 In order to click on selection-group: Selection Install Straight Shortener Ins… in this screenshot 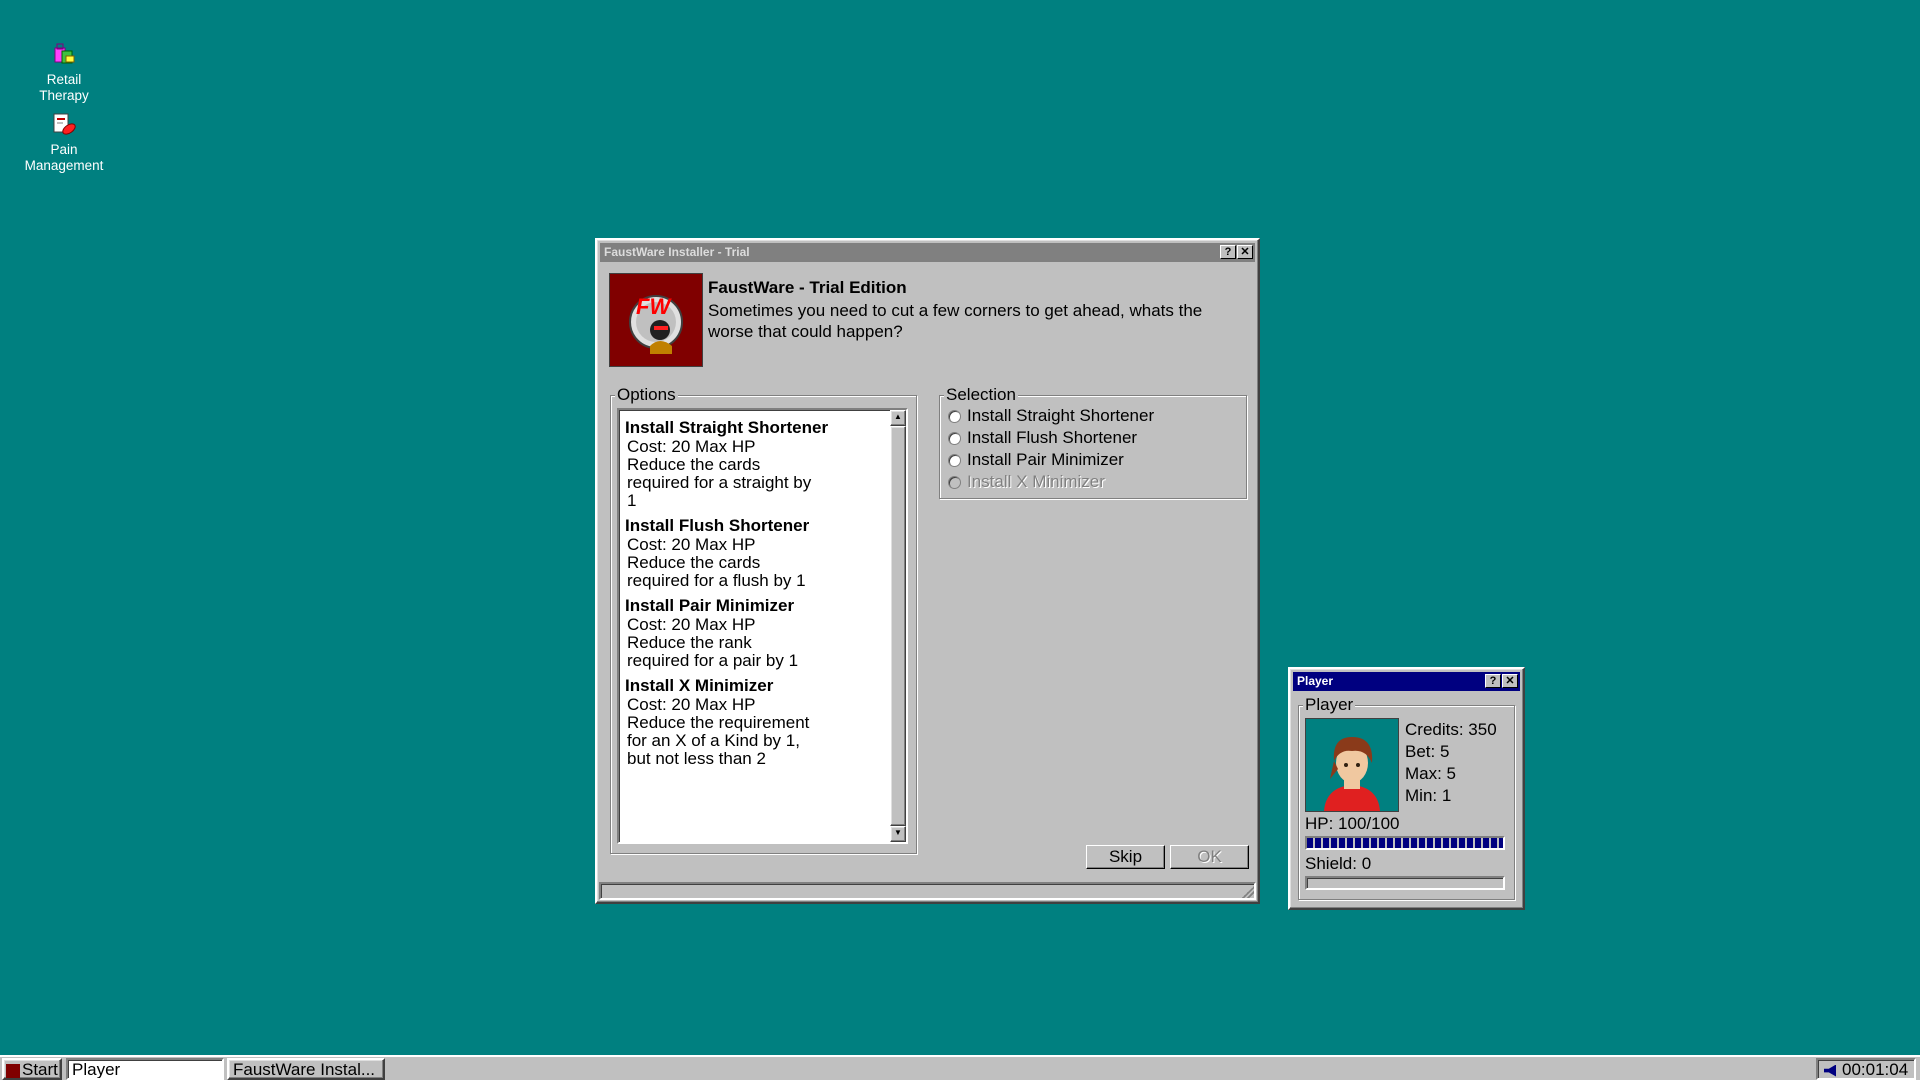, I will do `click(1093, 442)`.